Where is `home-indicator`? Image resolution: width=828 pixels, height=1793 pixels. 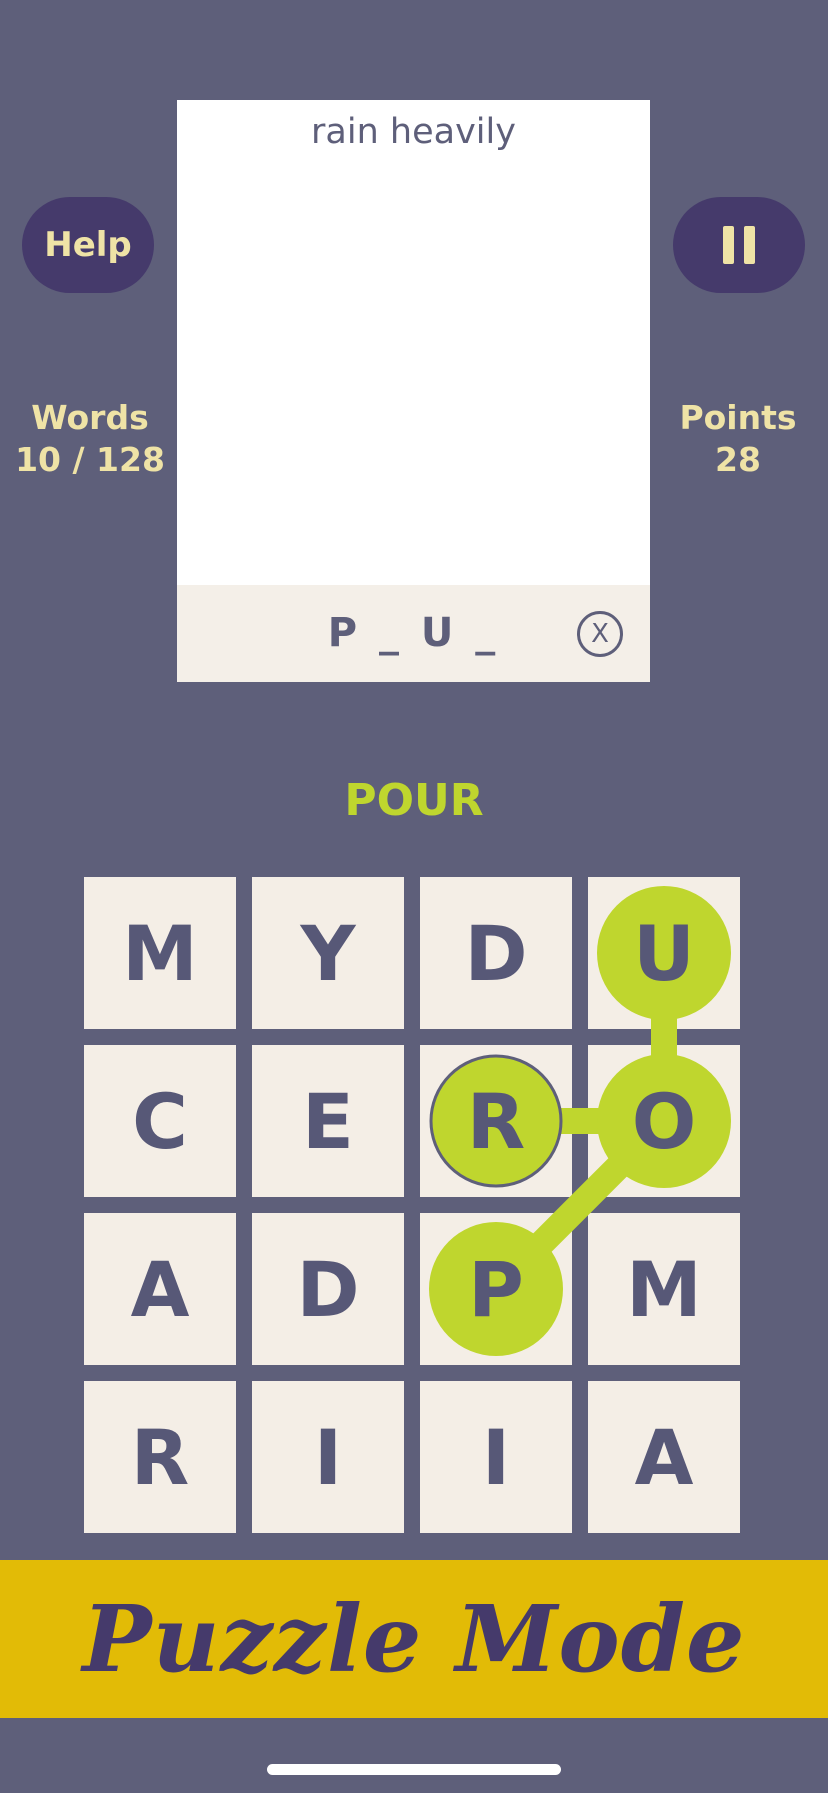
home-indicator is located at coordinates (414, 1769).